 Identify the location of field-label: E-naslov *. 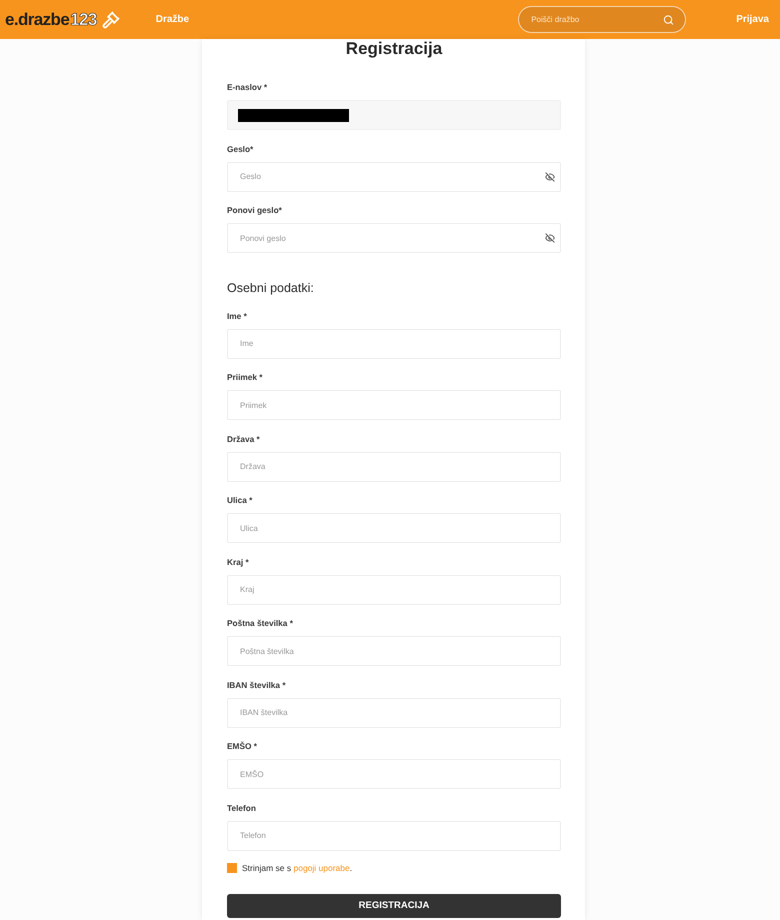
(247, 87).